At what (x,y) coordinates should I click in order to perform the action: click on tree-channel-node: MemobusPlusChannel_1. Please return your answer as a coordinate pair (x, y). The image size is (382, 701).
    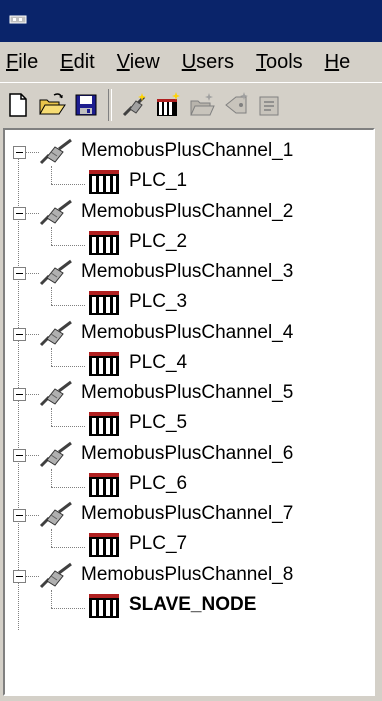
    Looking at the image, I should click on (193, 153).